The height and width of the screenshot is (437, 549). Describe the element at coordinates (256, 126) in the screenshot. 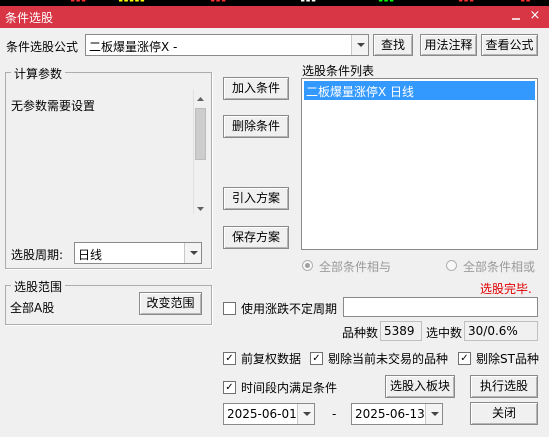

I see `remove-condition-button: 删除条件` at that location.